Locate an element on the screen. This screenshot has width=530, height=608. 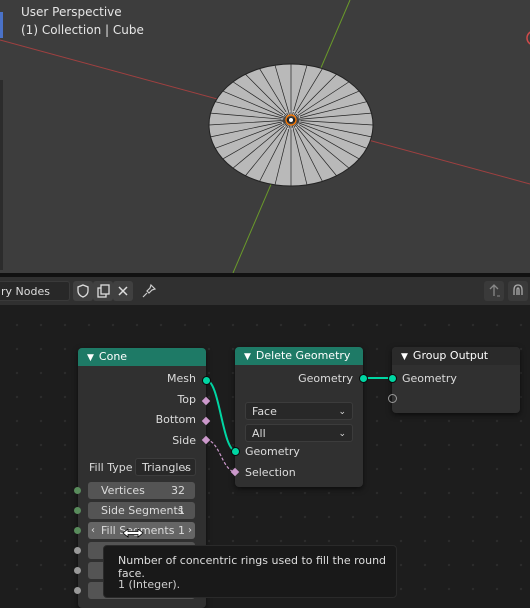
delete-geometry-input-socket is located at coordinates (235, 451).